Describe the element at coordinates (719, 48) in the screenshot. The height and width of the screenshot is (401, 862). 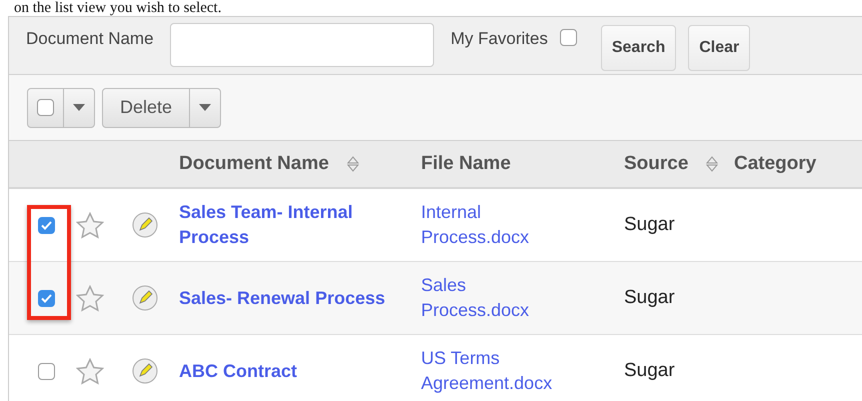
I see `clear-button: Clear` at that location.